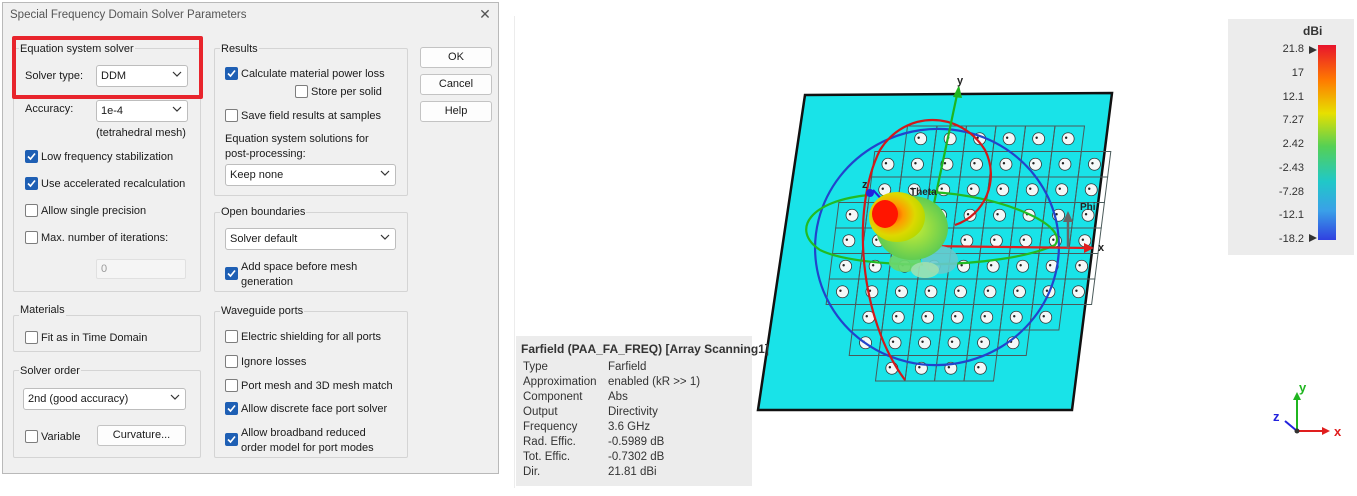 This screenshot has height=496, width=1357. What do you see at coordinates (31, 337) in the screenshot?
I see `fit-time-domain-checkbox` at bounding box center [31, 337].